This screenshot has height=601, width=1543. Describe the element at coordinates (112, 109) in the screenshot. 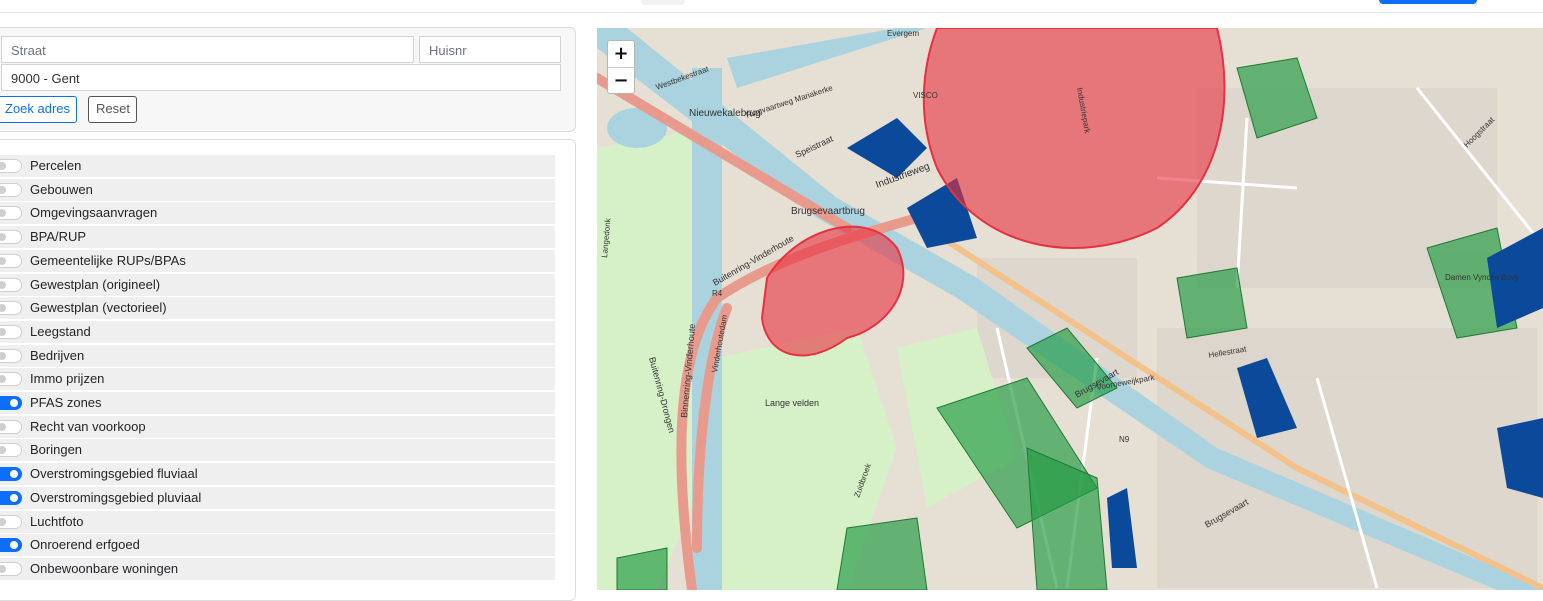

I see `reset-button: Reset` at that location.